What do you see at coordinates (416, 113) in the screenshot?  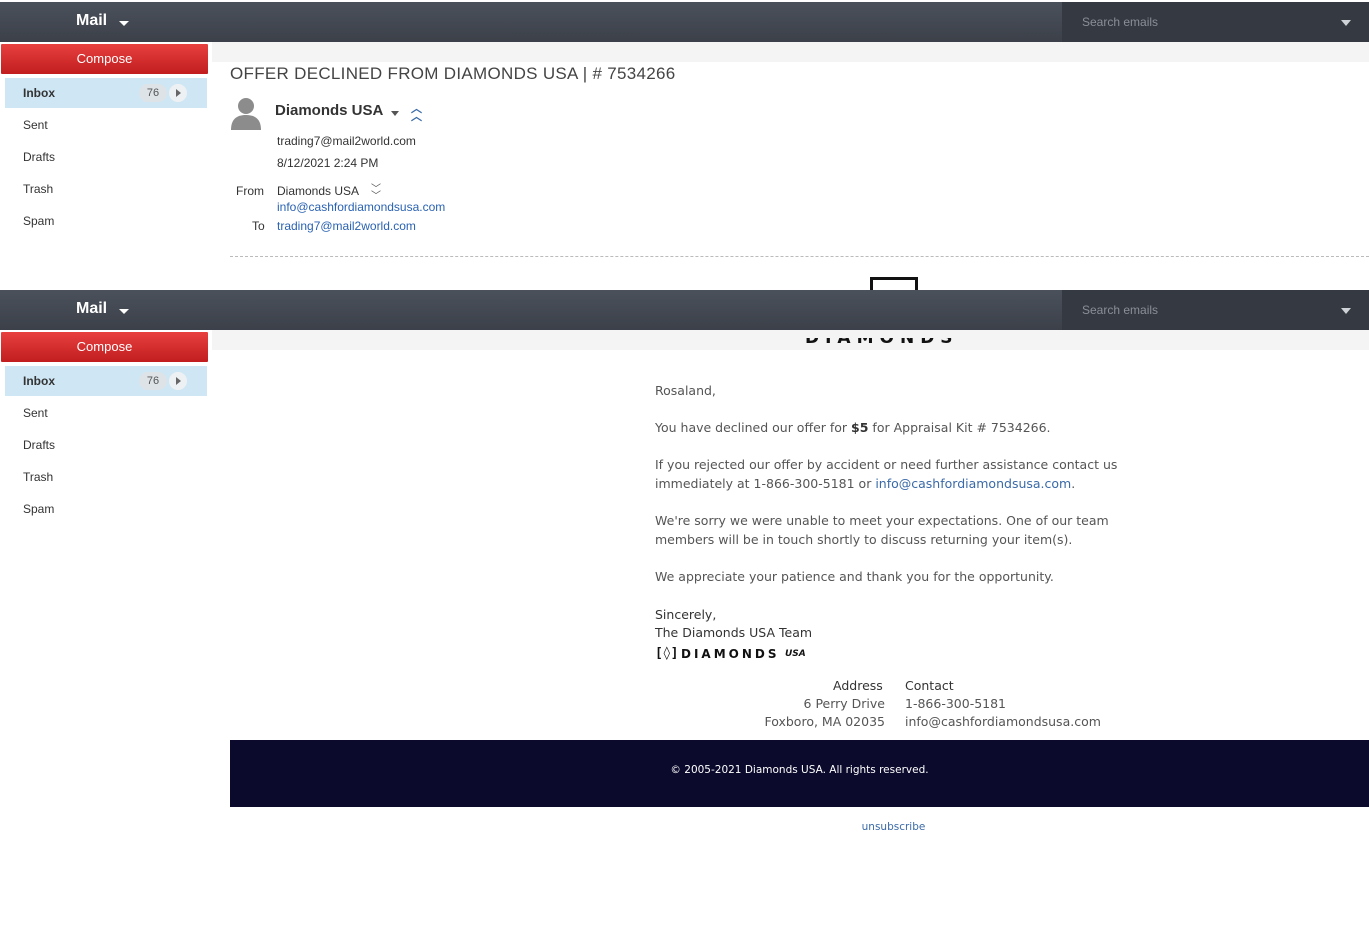 I see `double-chevron-up-icon: ︿ ︿` at bounding box center [416, 113].